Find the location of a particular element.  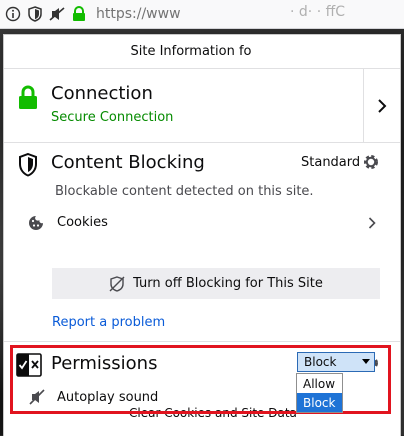

permissions-title: Permissions is located at coordinates (104, 363).